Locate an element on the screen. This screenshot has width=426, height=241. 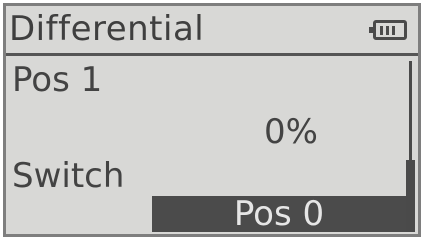
differential-value: 0% is located at coordinates (291, 132).